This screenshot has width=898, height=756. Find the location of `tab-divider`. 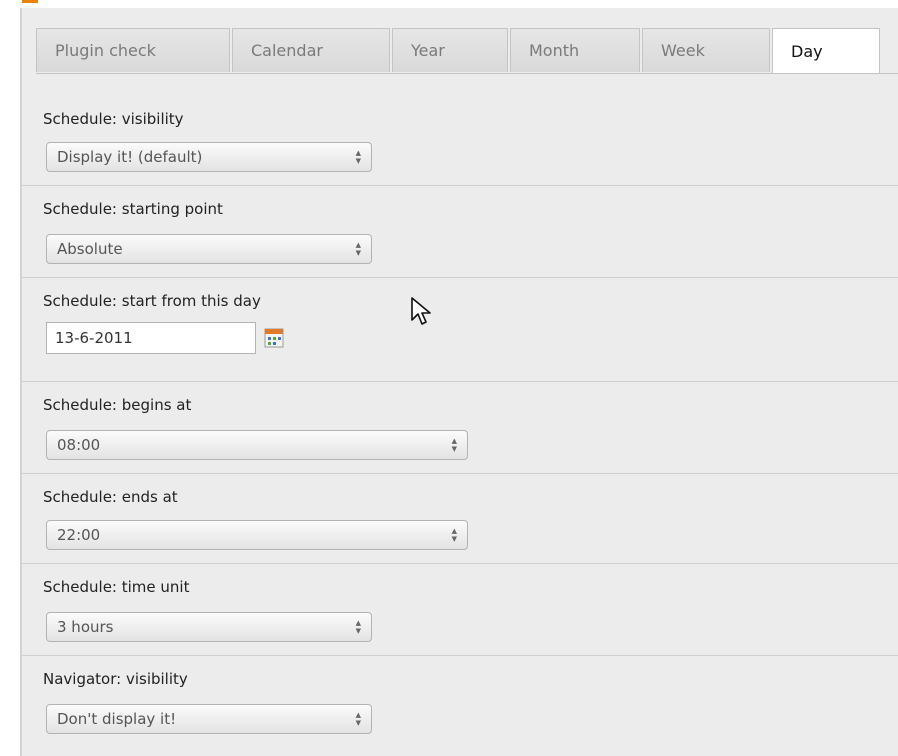

tab-divider is located at coordinates (467, 73).